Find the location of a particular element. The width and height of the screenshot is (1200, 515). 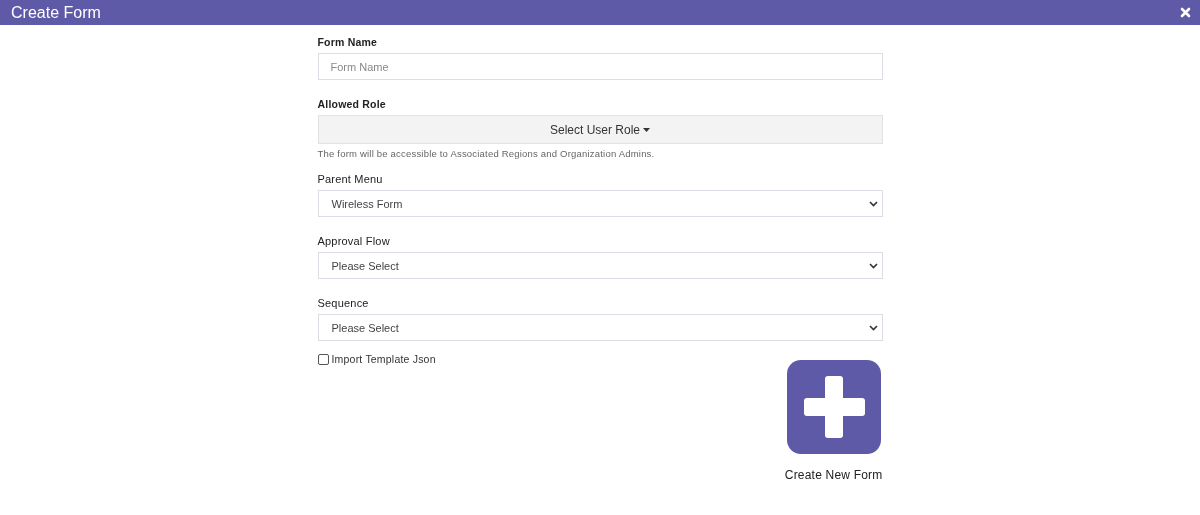

role-dropdown: Select User Role is located at coordinates (600, 129).